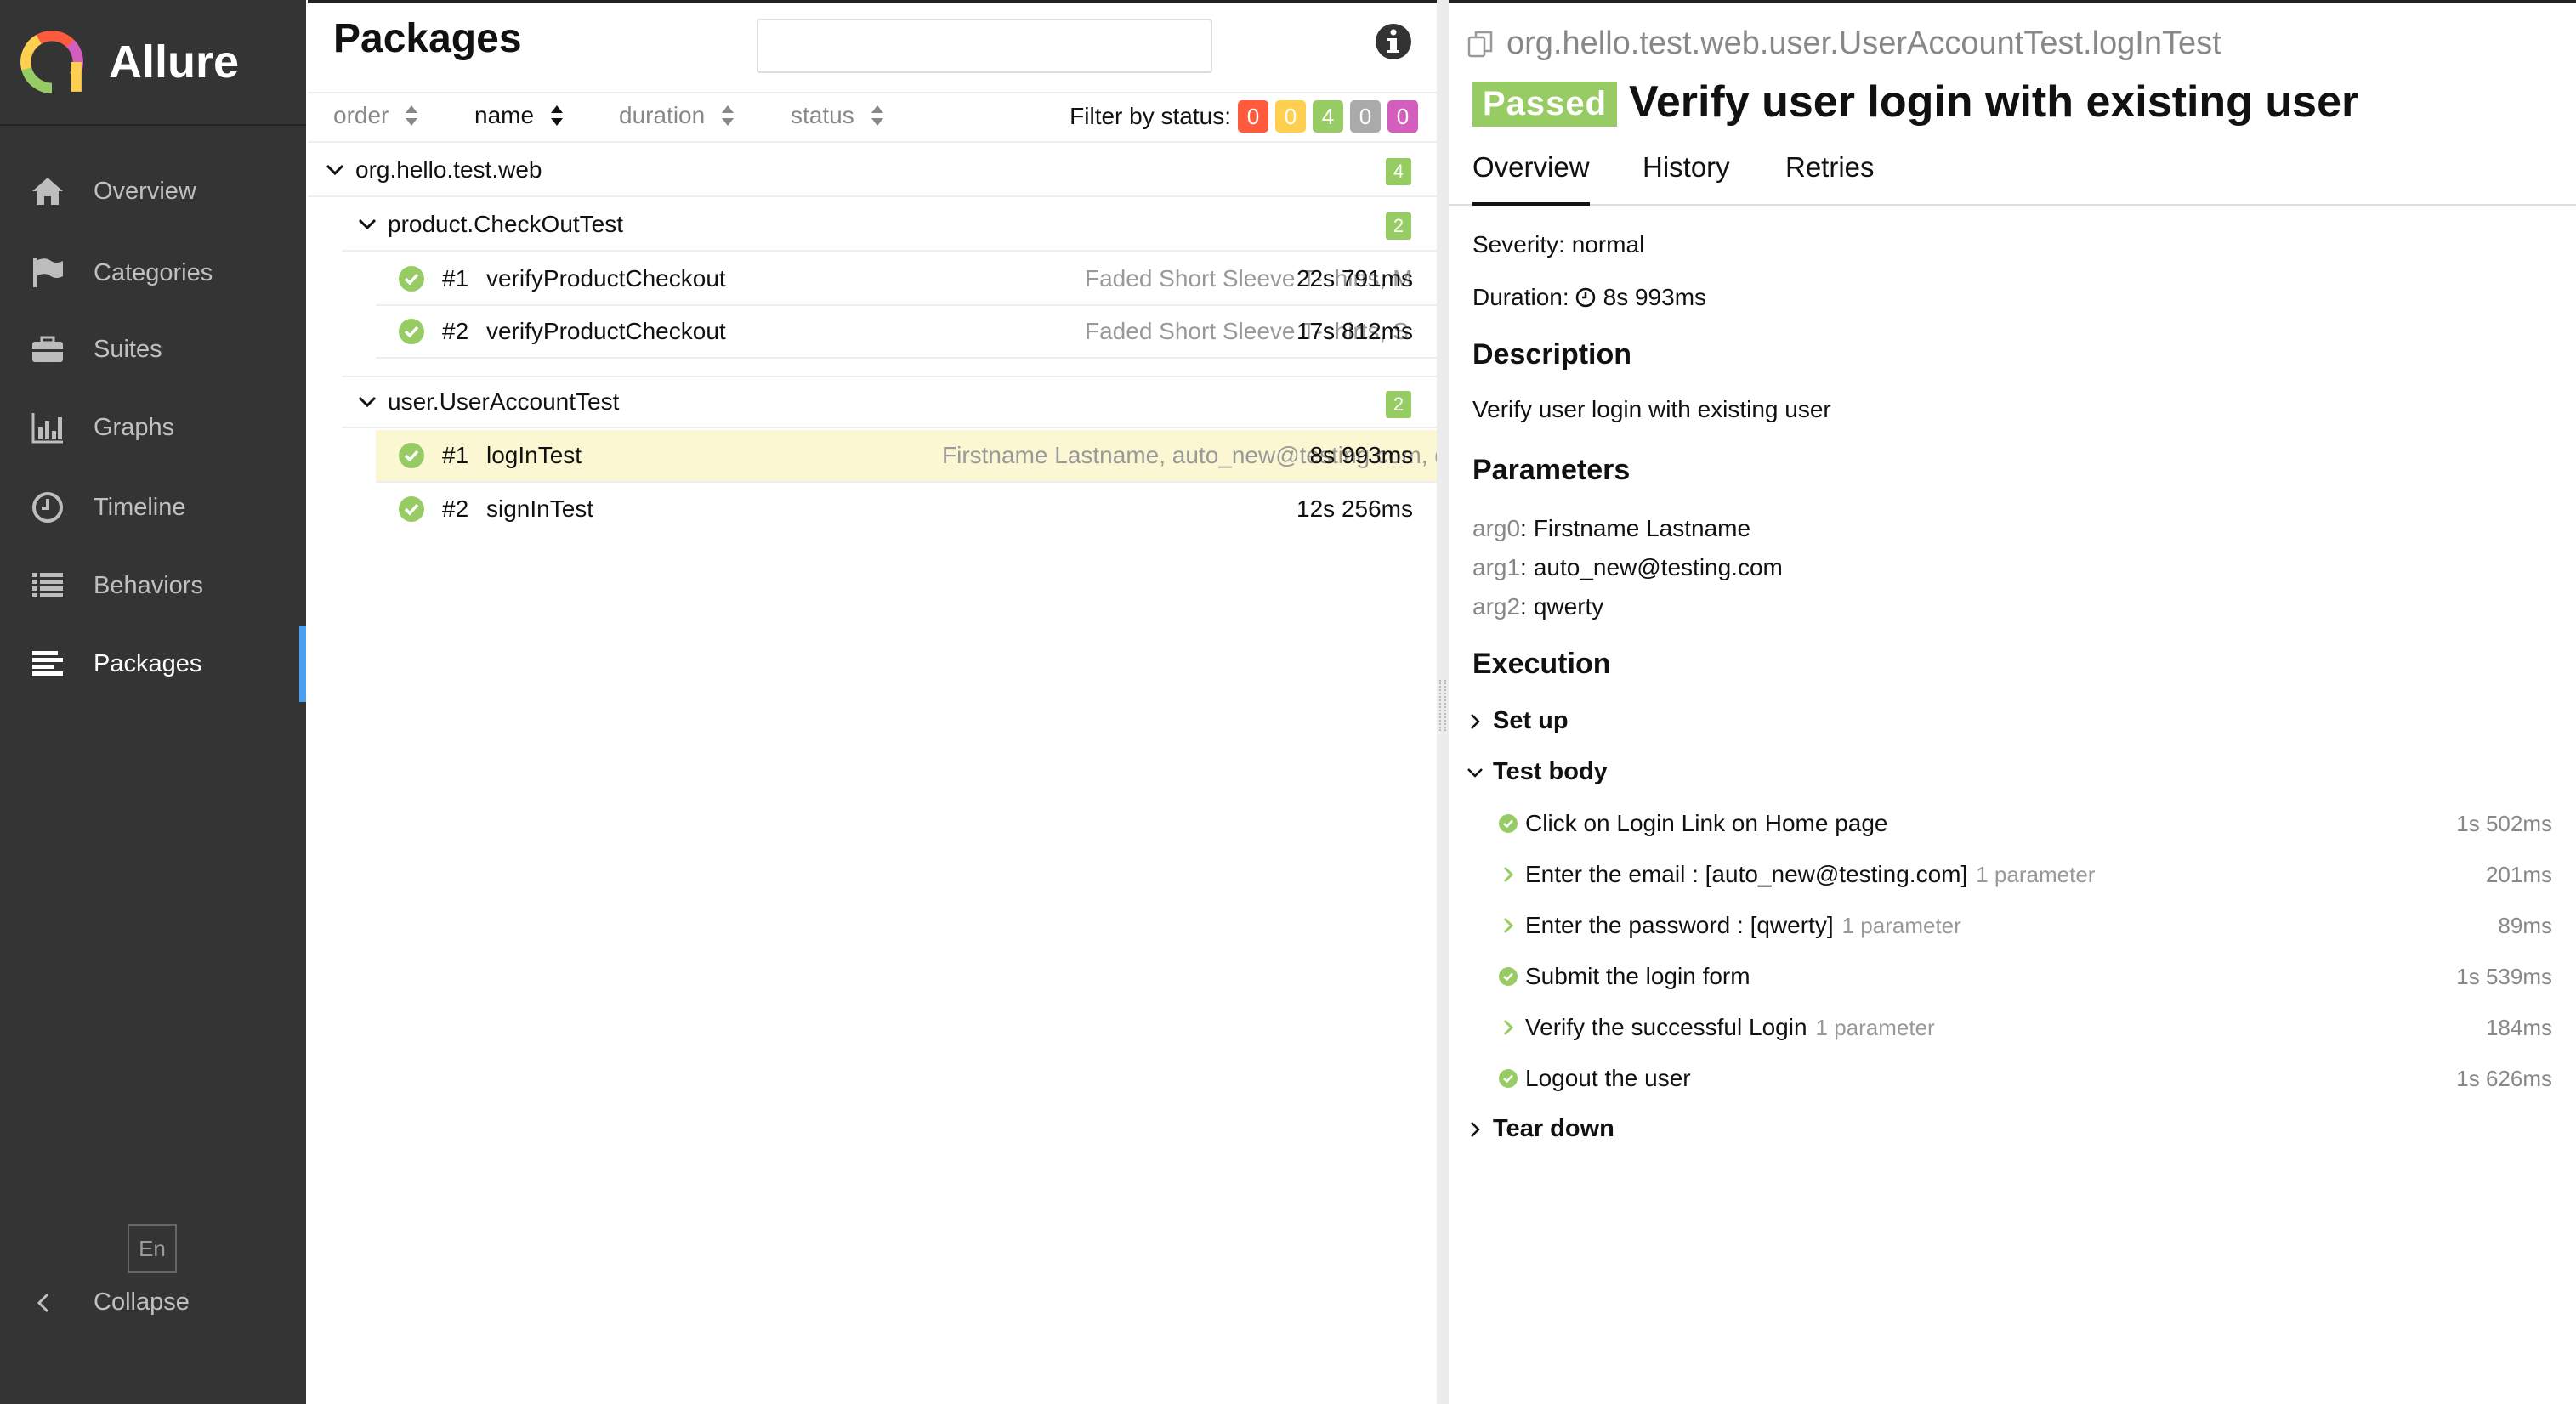 This screenshot has width=2576, height=1404. Describe the element at coordinates (153, 191) in the screenshot. I see `sidebar-item-overview: Overview` at that location.